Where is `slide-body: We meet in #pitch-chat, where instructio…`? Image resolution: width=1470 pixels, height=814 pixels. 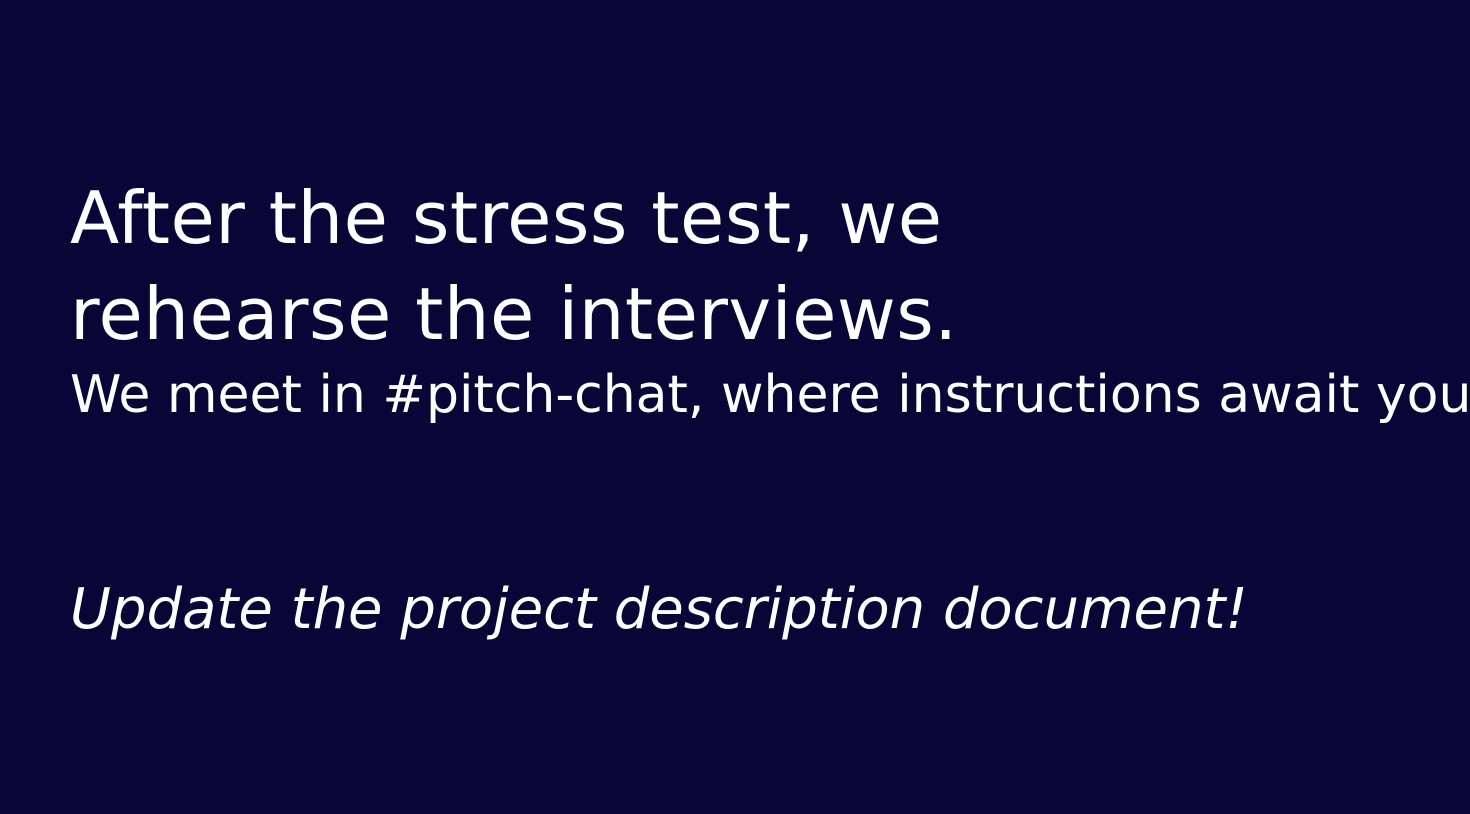 slide-body: We meet in #pitch-chat, where instructio… is located at coordinates (770, 395).